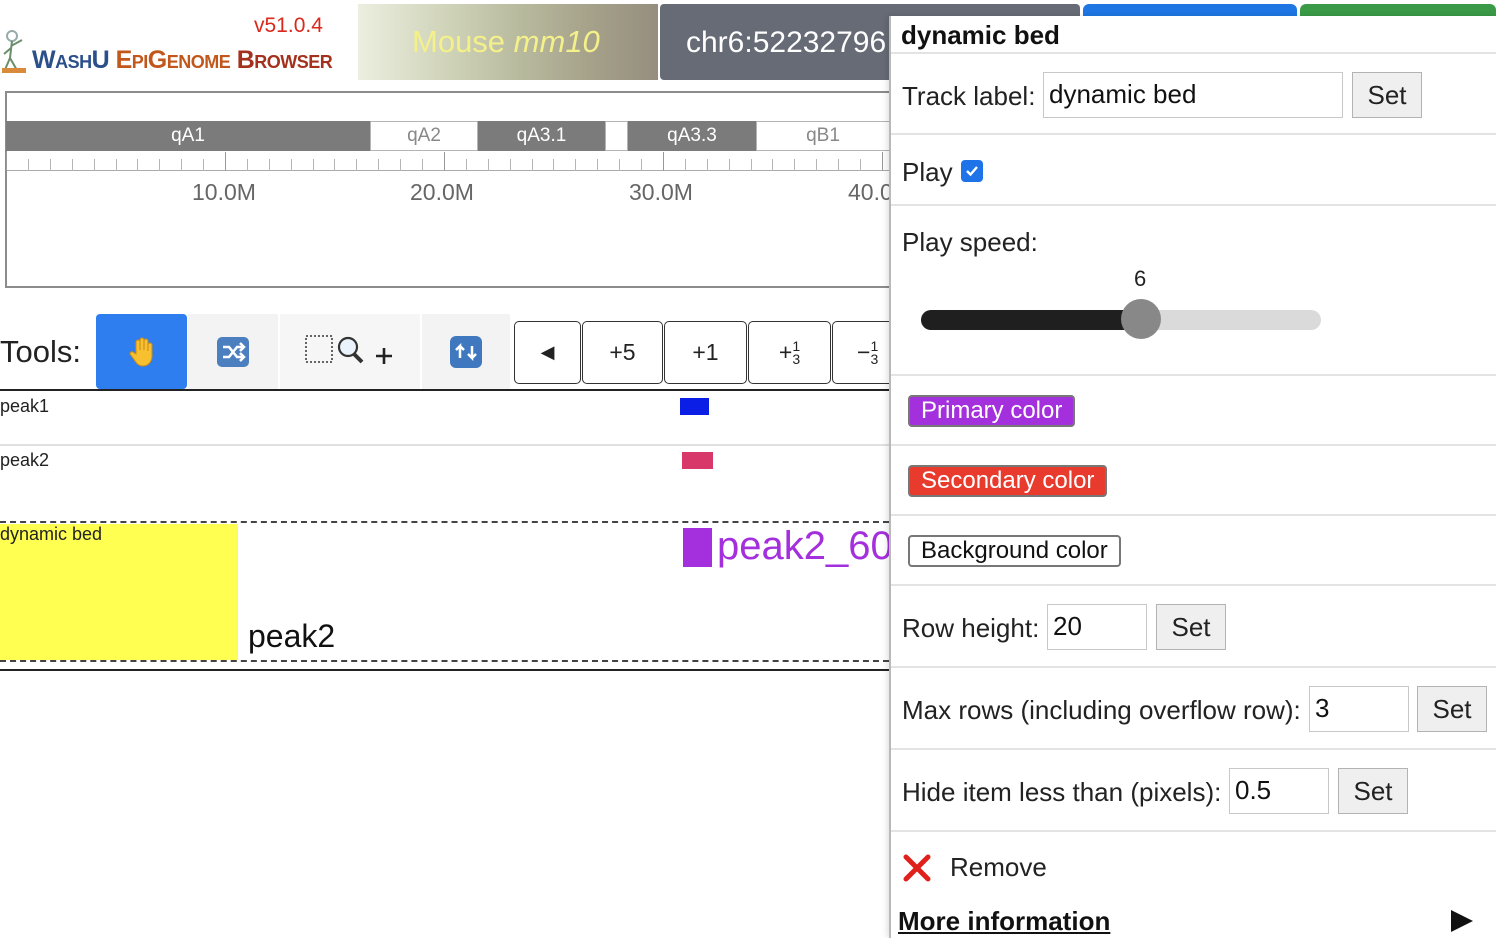  Describe the element at coordinates (1140, 278) in the screenshot. I see `play-speed-value: 6` at that location.